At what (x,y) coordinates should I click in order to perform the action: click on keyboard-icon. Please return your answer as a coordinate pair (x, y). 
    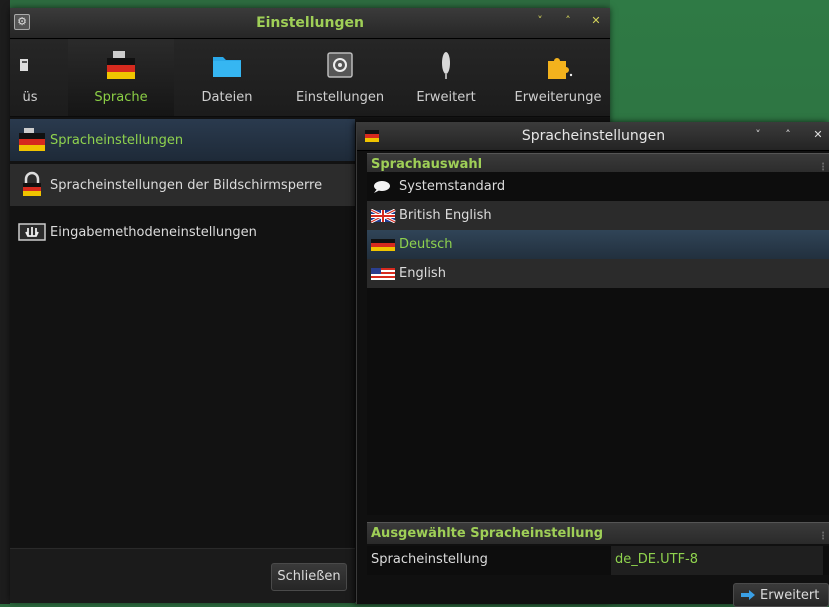
    Looking at the image, I should click on (32, 232).